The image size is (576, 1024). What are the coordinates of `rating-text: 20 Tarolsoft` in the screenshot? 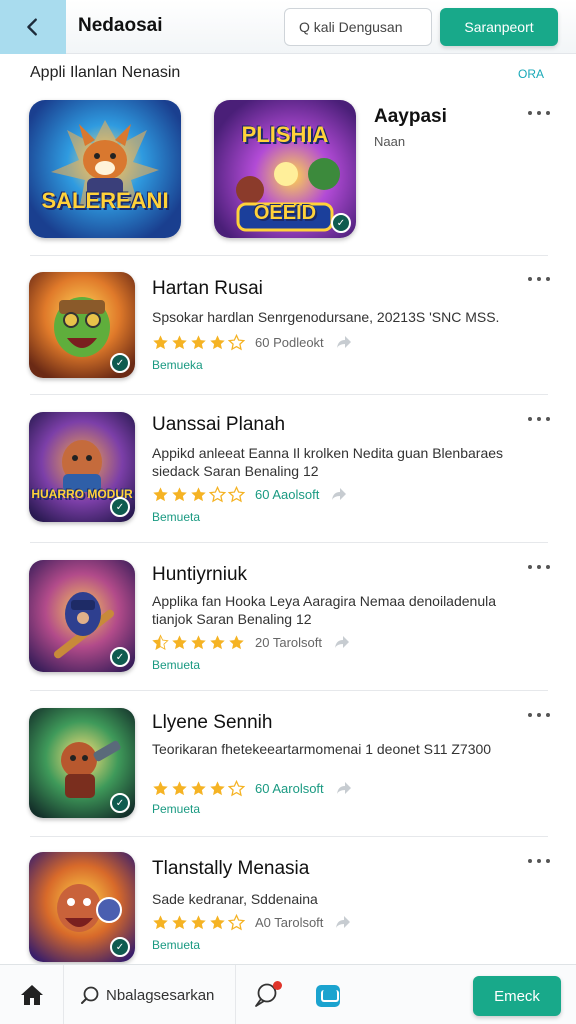 It's located at (288, 642).